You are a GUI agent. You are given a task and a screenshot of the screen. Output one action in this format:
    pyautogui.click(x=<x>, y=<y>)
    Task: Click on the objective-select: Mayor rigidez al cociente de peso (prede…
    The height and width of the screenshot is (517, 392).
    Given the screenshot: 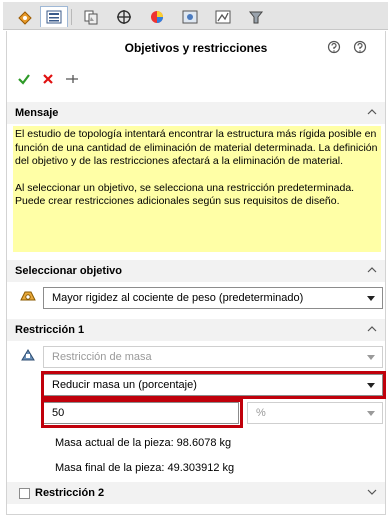 What is the action you would take?
    pyautogui.click(x=213, y=298)
    